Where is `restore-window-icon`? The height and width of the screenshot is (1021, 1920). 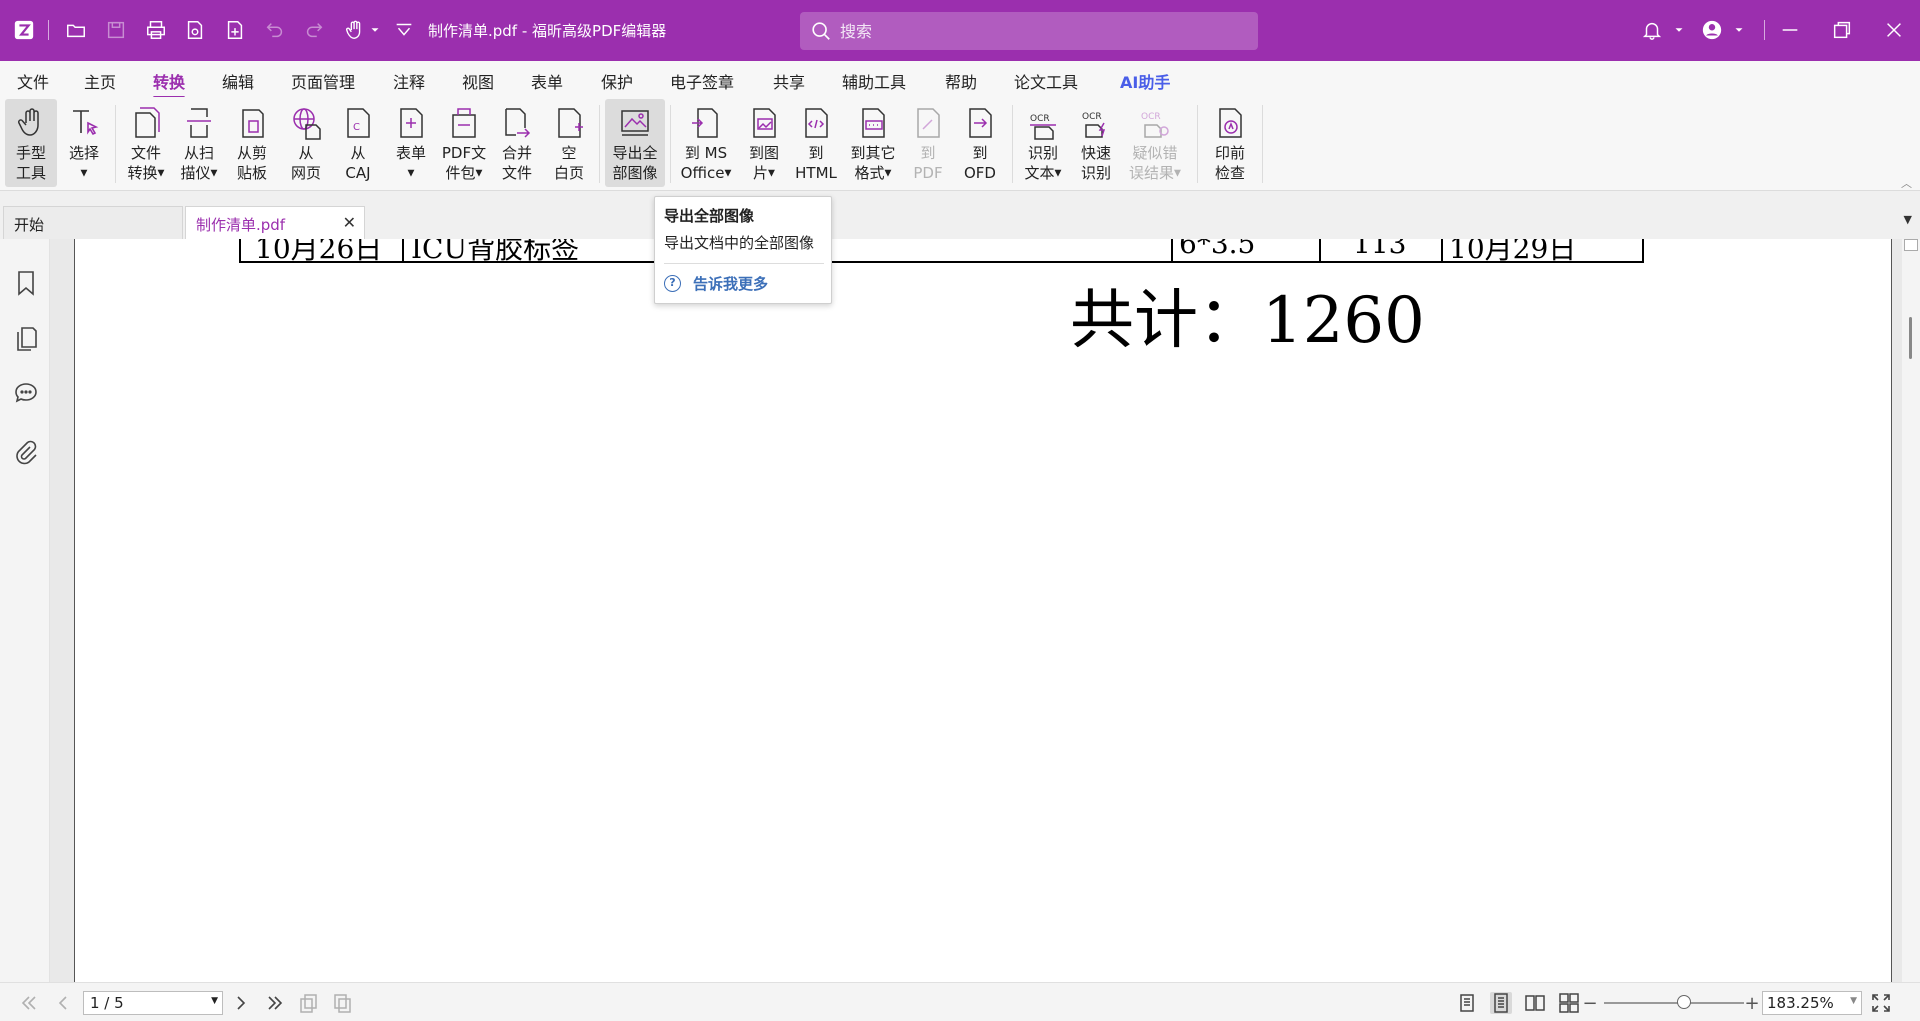 restore-window-icon is located at coordinates (1842, 30).